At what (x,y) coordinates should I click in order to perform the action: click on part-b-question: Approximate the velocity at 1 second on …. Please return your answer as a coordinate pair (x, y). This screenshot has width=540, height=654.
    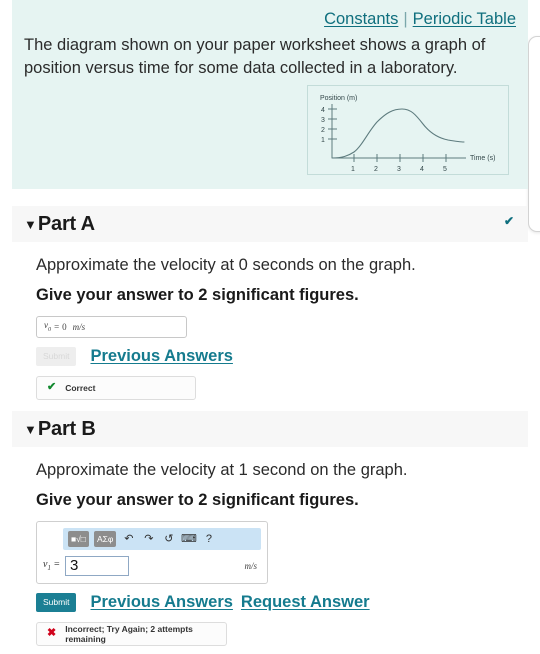
    Looking at the image, I should click on (222, 470).